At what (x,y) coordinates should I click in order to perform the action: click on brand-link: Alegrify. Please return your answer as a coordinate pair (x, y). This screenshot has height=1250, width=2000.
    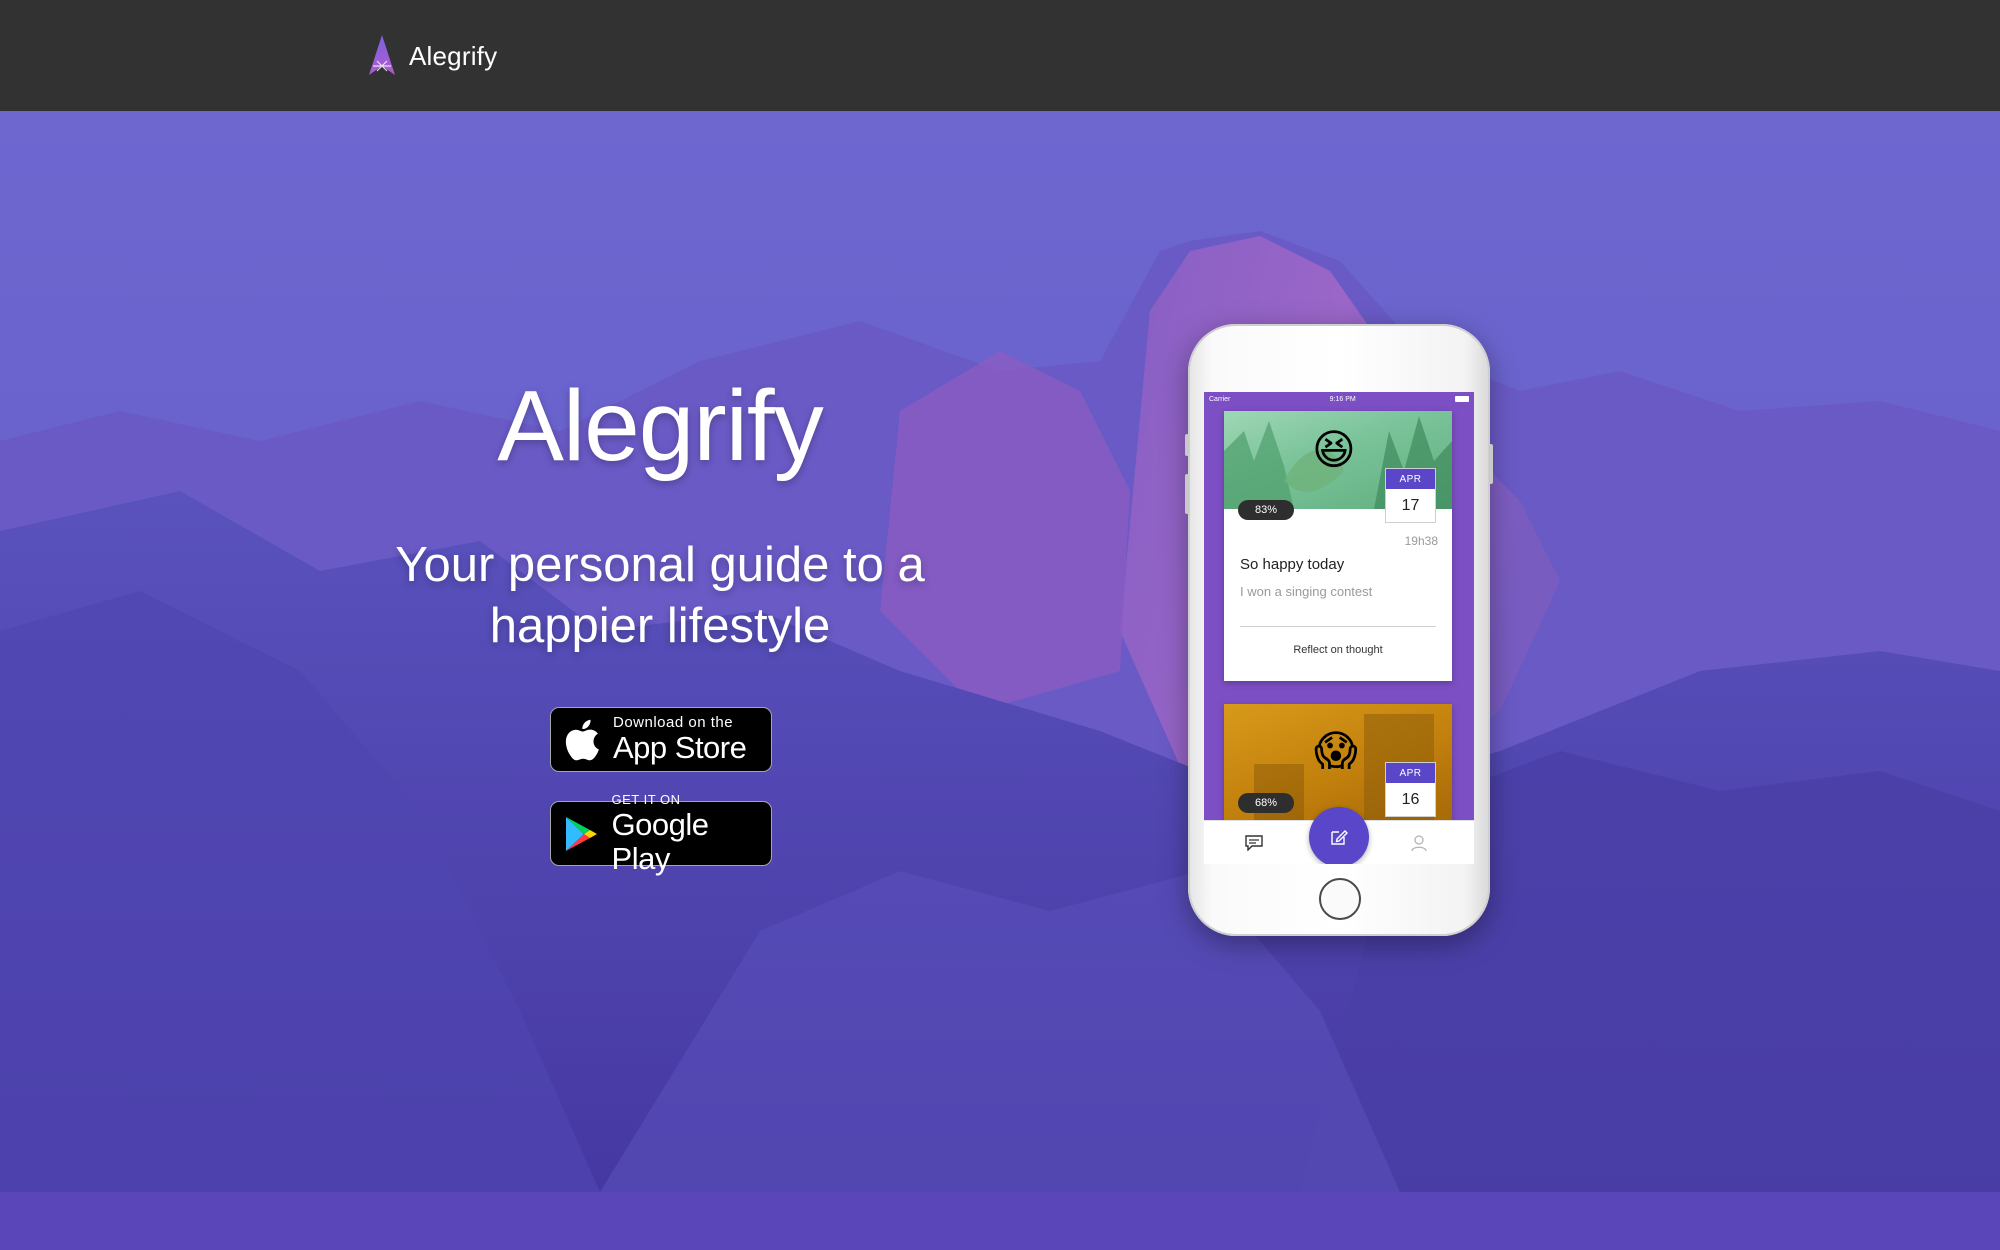
    Looking at the image, I should click on (431, 56).